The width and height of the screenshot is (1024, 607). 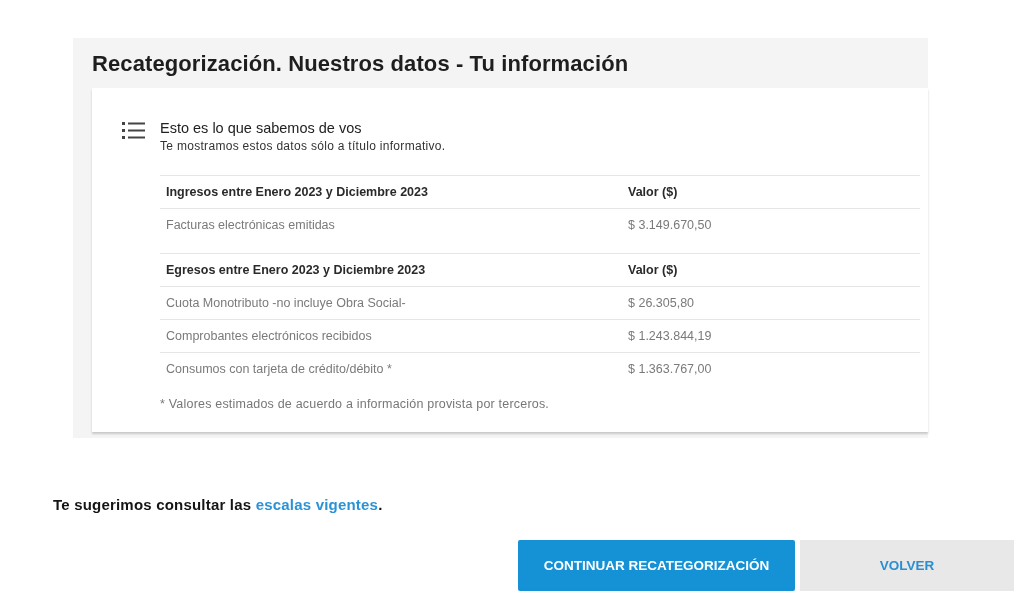 I want to click on scales-link: escalas vigentes, so click(x=317, y=504).